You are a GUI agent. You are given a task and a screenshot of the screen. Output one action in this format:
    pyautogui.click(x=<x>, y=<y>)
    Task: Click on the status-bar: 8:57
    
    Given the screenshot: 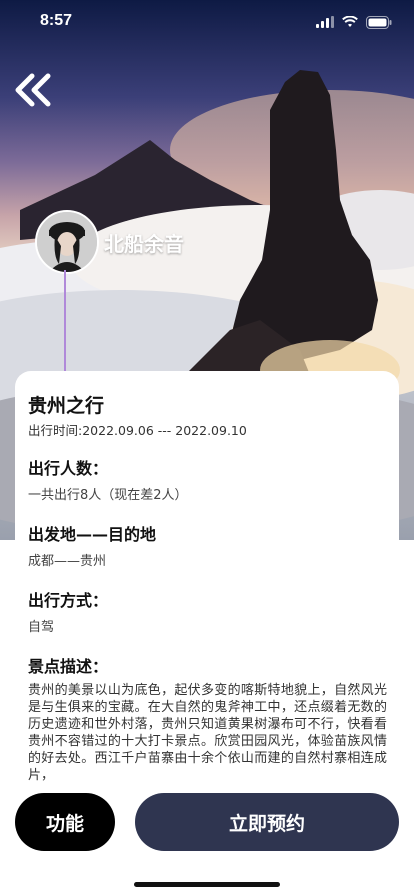 What is the action you would take?
    pyautogui.click(x=207, y=22)
    